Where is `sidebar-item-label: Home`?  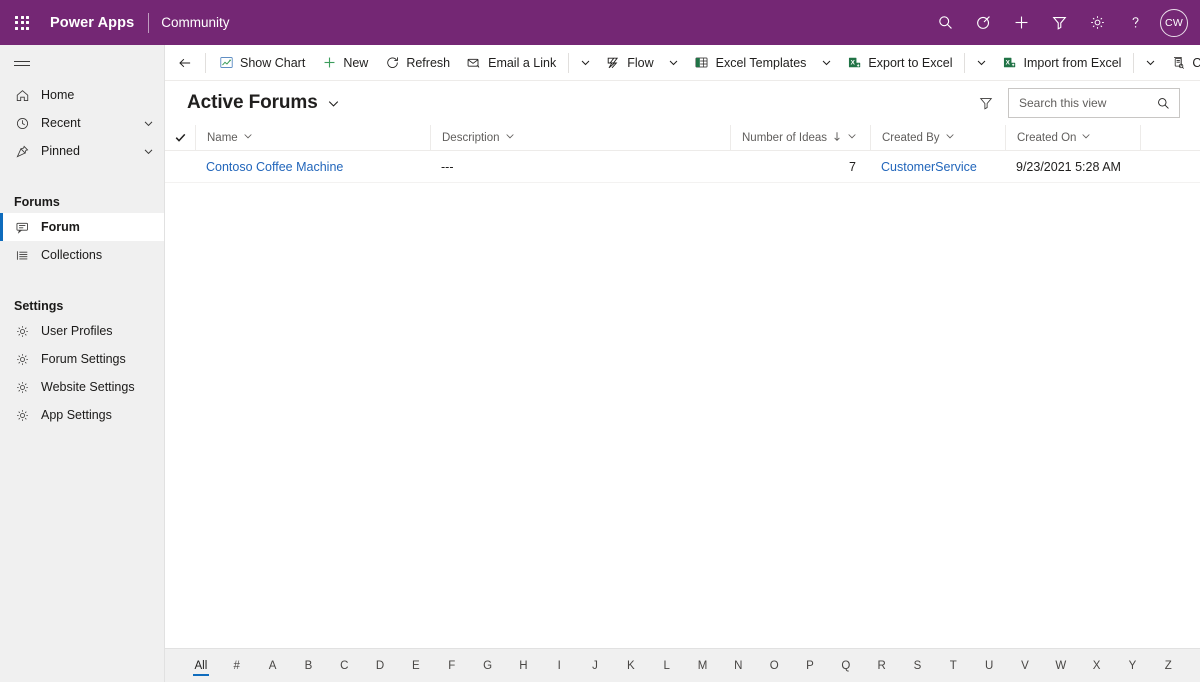 sidebar-item-label: Home is located at coordinates (58, 95).